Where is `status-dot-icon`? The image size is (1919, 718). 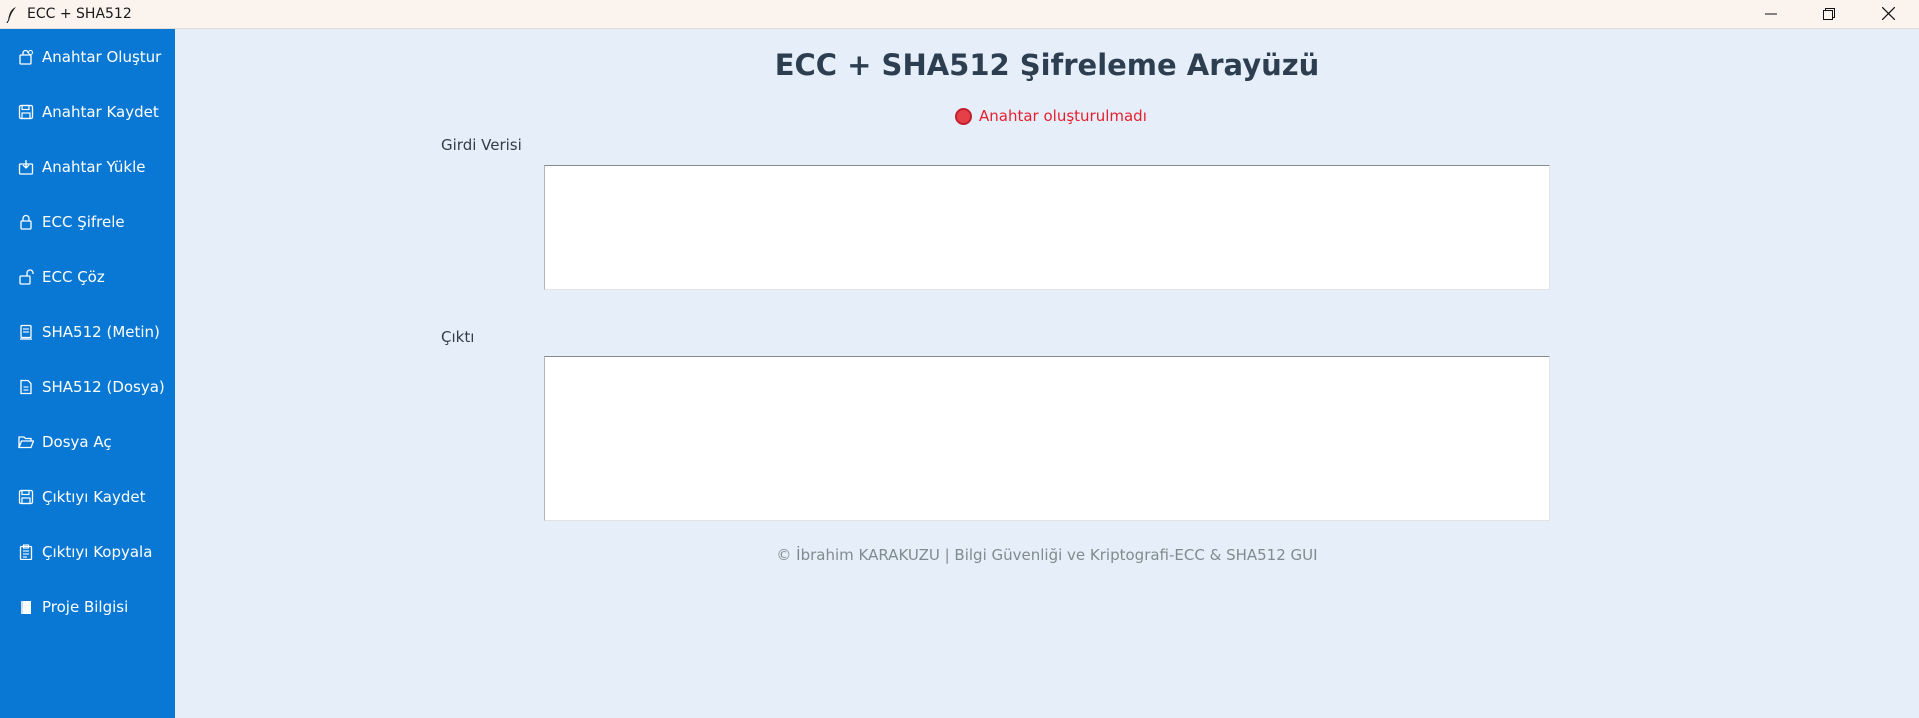 status-dot-icon is located at coordinates (963, 116).